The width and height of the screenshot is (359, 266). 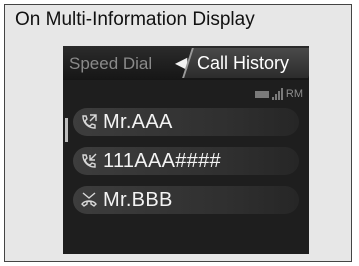 I want to click on call-history-item: 111AAA####, so click(x=186, y=161).